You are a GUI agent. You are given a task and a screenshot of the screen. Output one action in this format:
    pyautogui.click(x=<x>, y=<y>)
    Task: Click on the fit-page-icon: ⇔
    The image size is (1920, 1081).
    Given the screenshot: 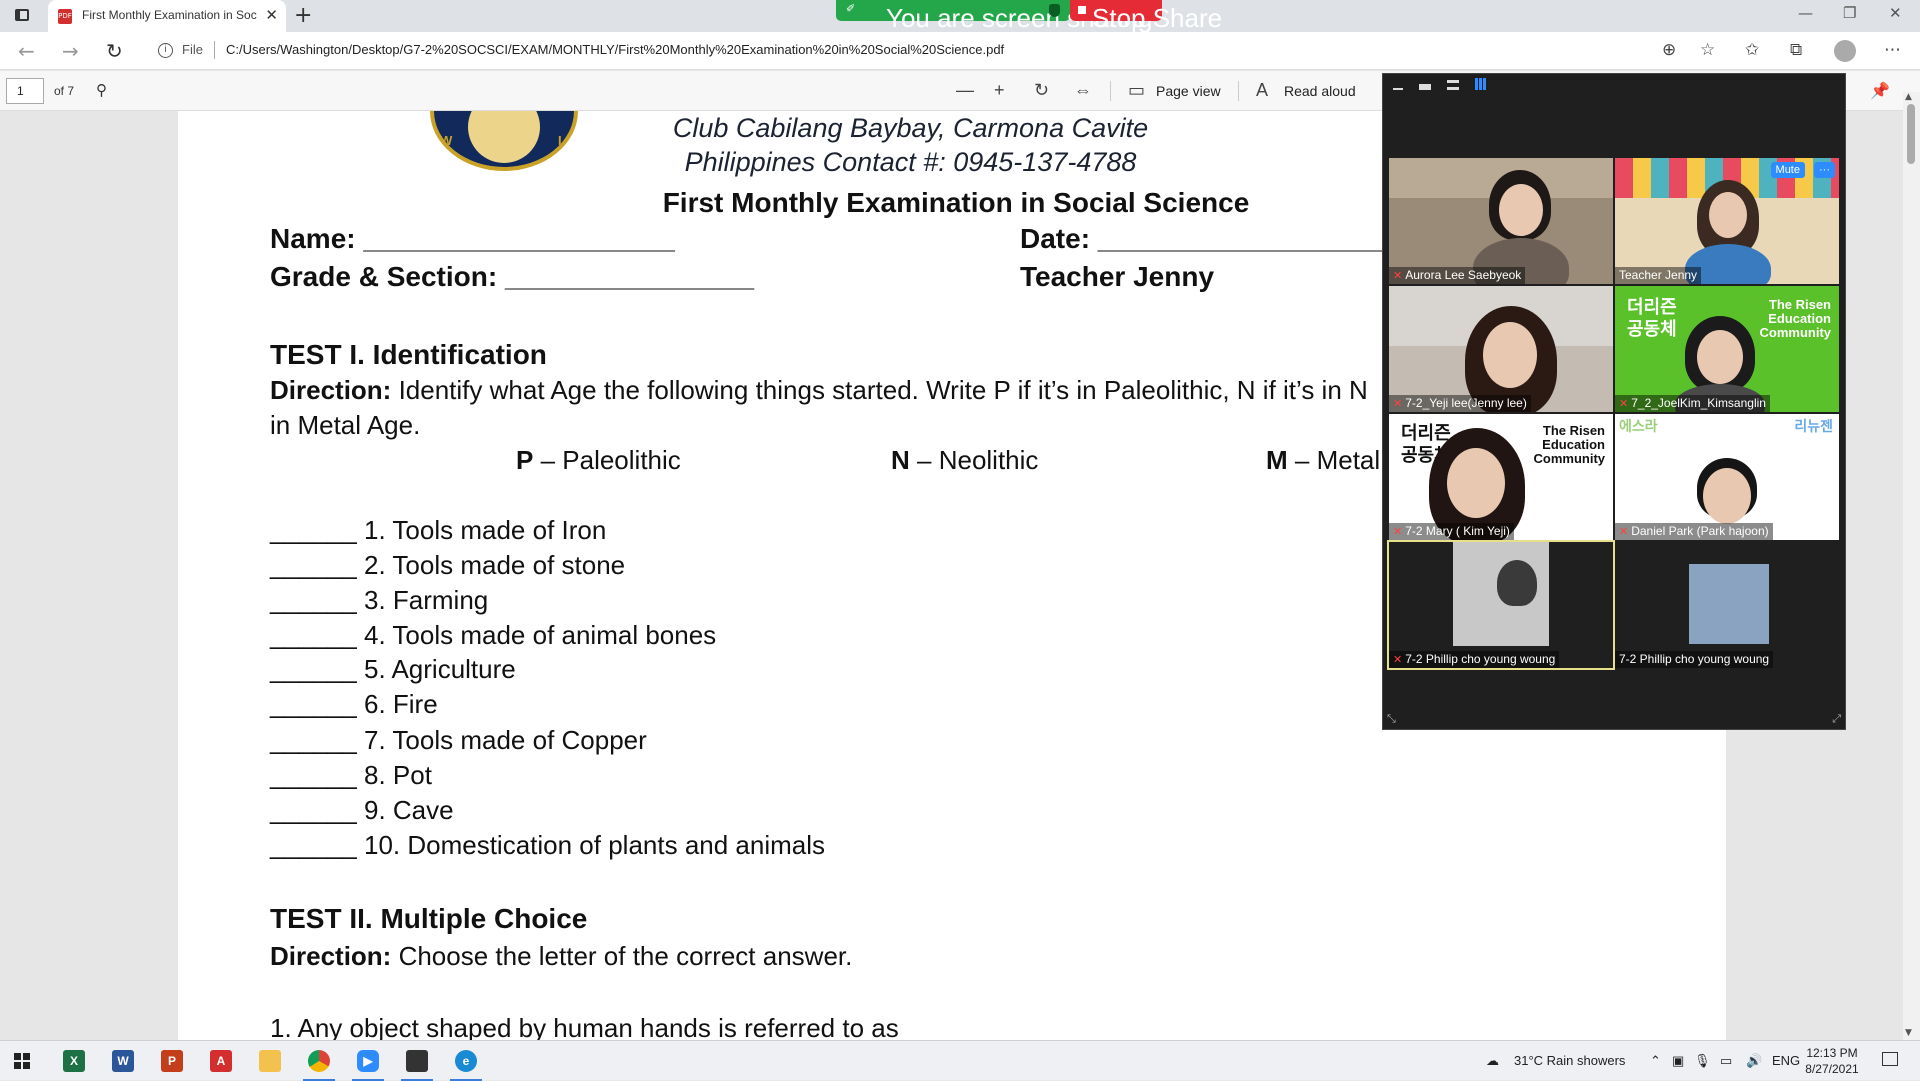 What is the action you would take?
    pyautogui.click(x=1083, y=90)
    